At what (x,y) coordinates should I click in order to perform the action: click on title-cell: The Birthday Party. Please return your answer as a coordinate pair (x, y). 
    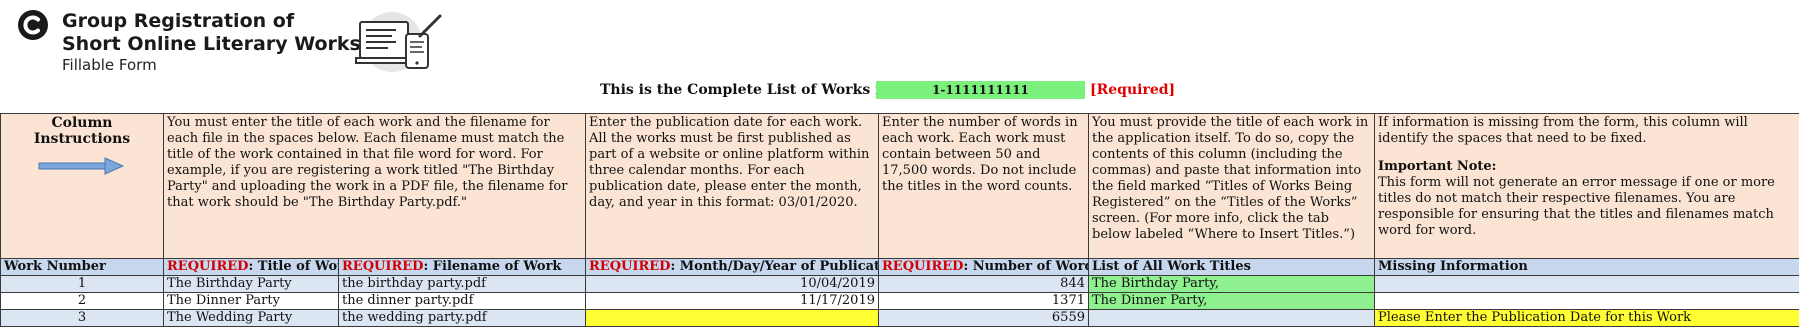
    Looking at the image, I should click on (251, 284).